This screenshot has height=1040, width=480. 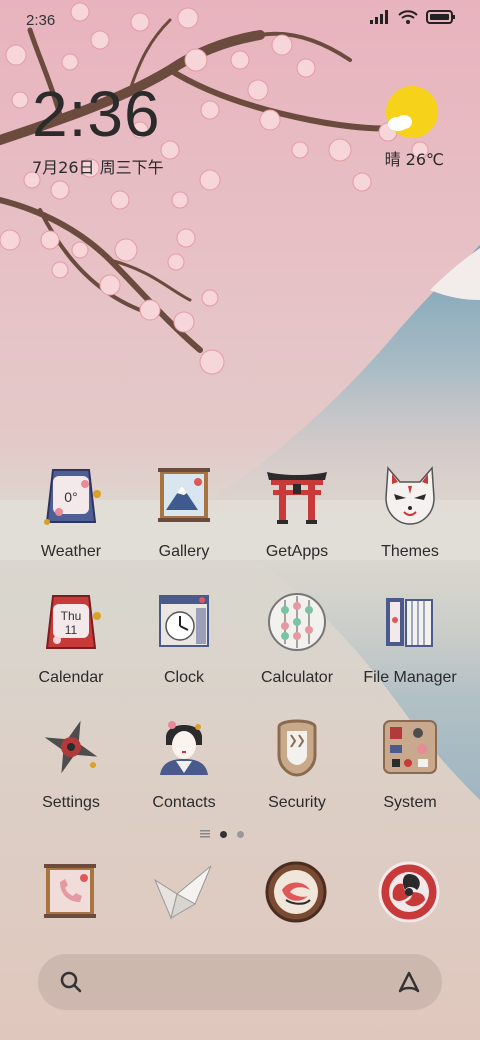 I want to click on calendar-day: Thu, so click(x=71, y=616).